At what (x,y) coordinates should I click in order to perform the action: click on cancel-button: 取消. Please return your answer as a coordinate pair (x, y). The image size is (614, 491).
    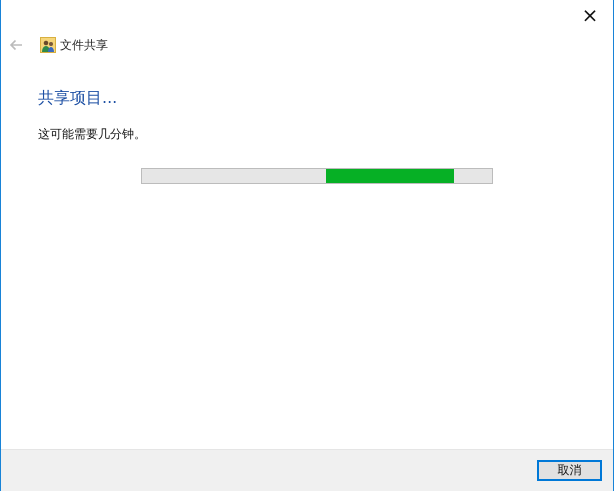
    Looking at the image, I should click on (569, 470).